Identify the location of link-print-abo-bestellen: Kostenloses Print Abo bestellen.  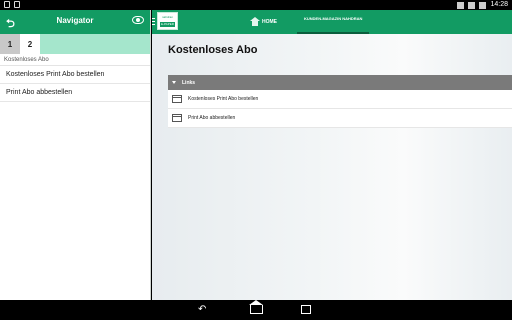
(340, 99).